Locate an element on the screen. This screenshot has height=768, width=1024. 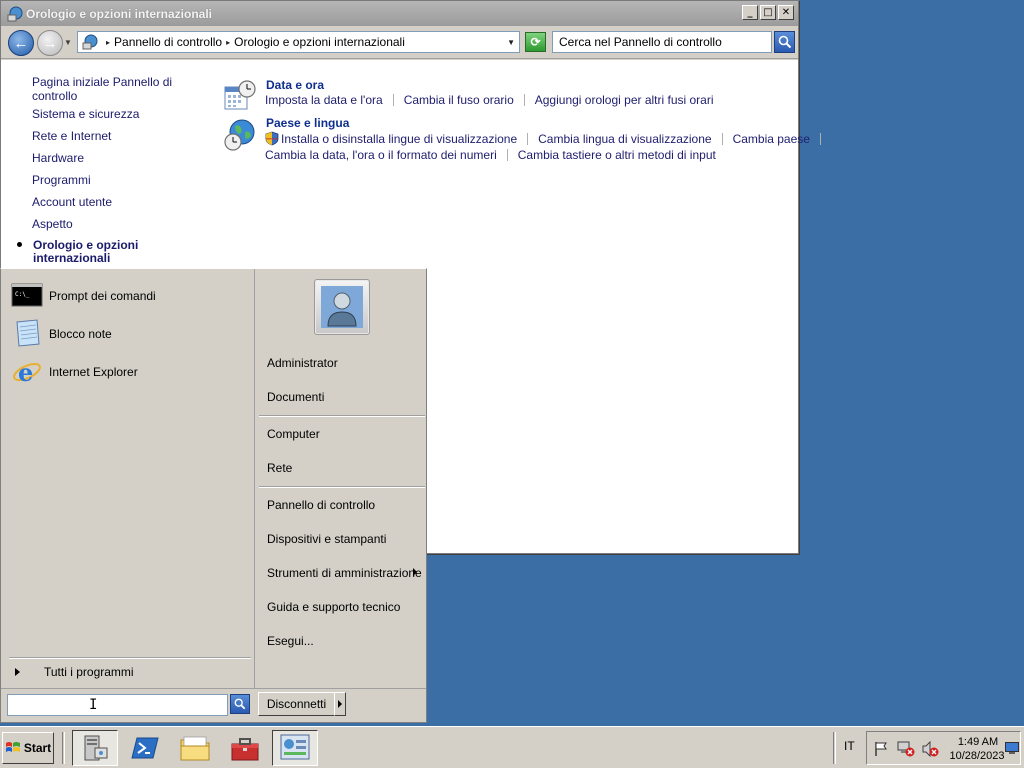
sidebar-item-user-accounts: Account utente is located at coordinates (72, 202).